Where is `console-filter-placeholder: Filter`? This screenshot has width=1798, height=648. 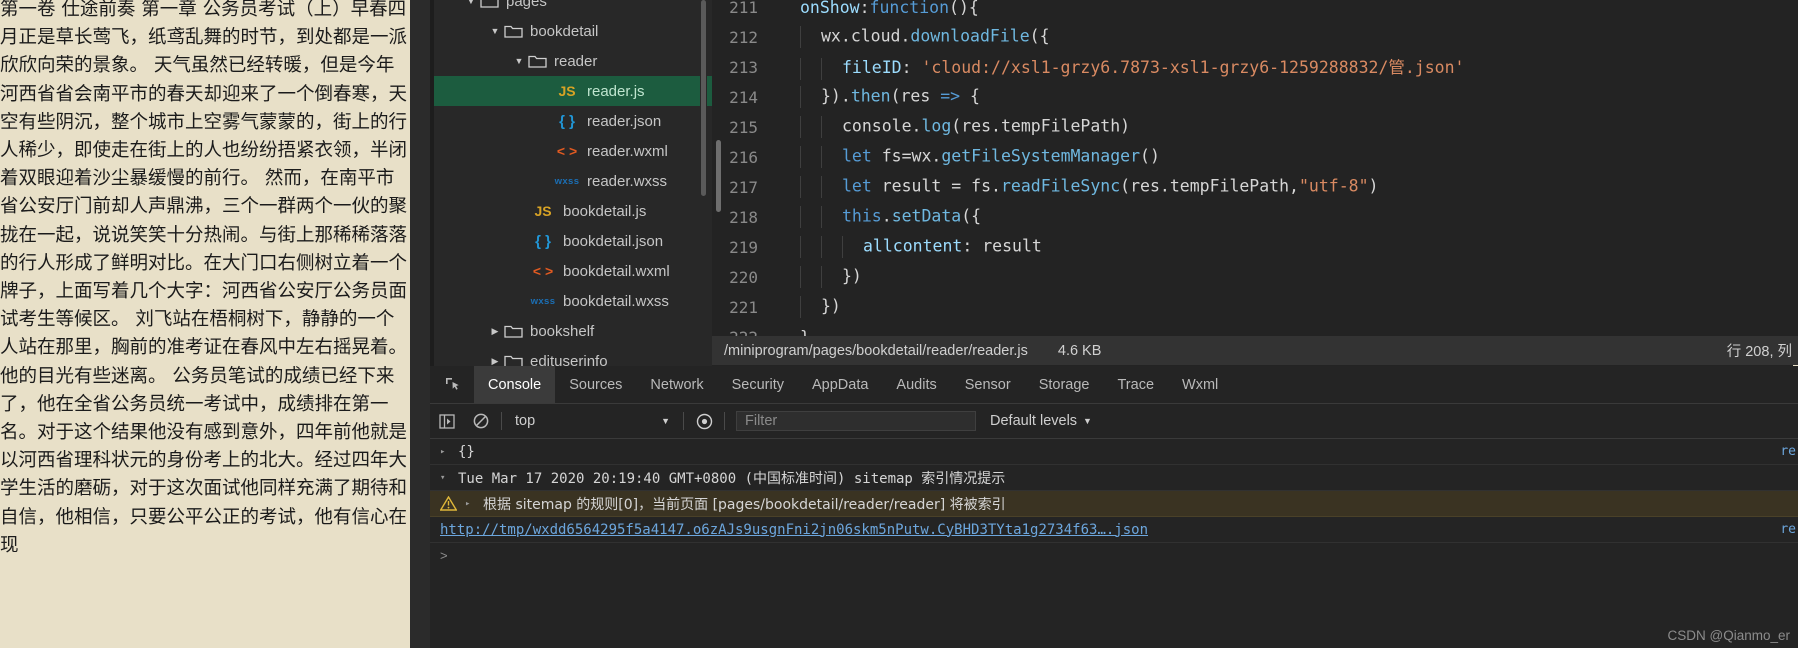 console-filter-placeholder: Filter is located at coordinates (761, 421).